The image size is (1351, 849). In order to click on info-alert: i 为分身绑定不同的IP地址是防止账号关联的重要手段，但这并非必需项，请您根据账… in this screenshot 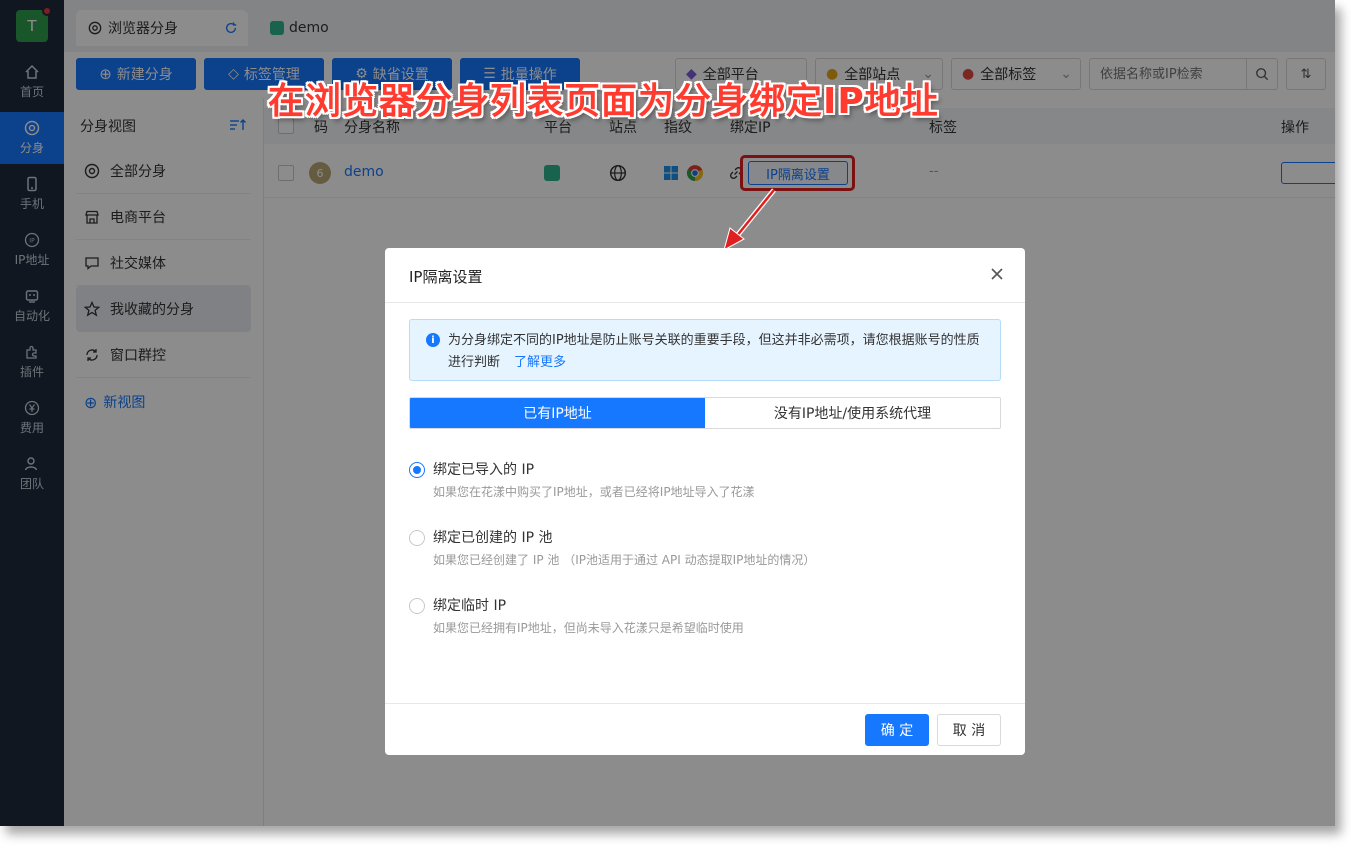, I will do `click(705, 350)`.